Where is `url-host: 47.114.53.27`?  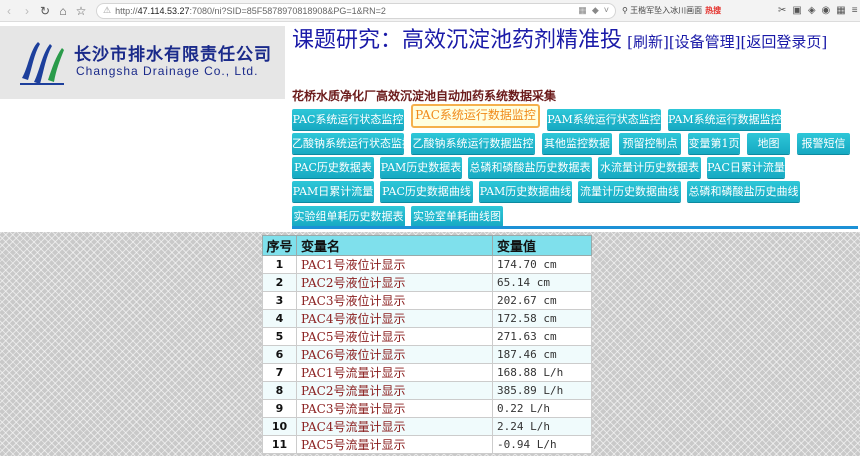
url-host: 47.114.53.27 is located at coordinates (163, 10).